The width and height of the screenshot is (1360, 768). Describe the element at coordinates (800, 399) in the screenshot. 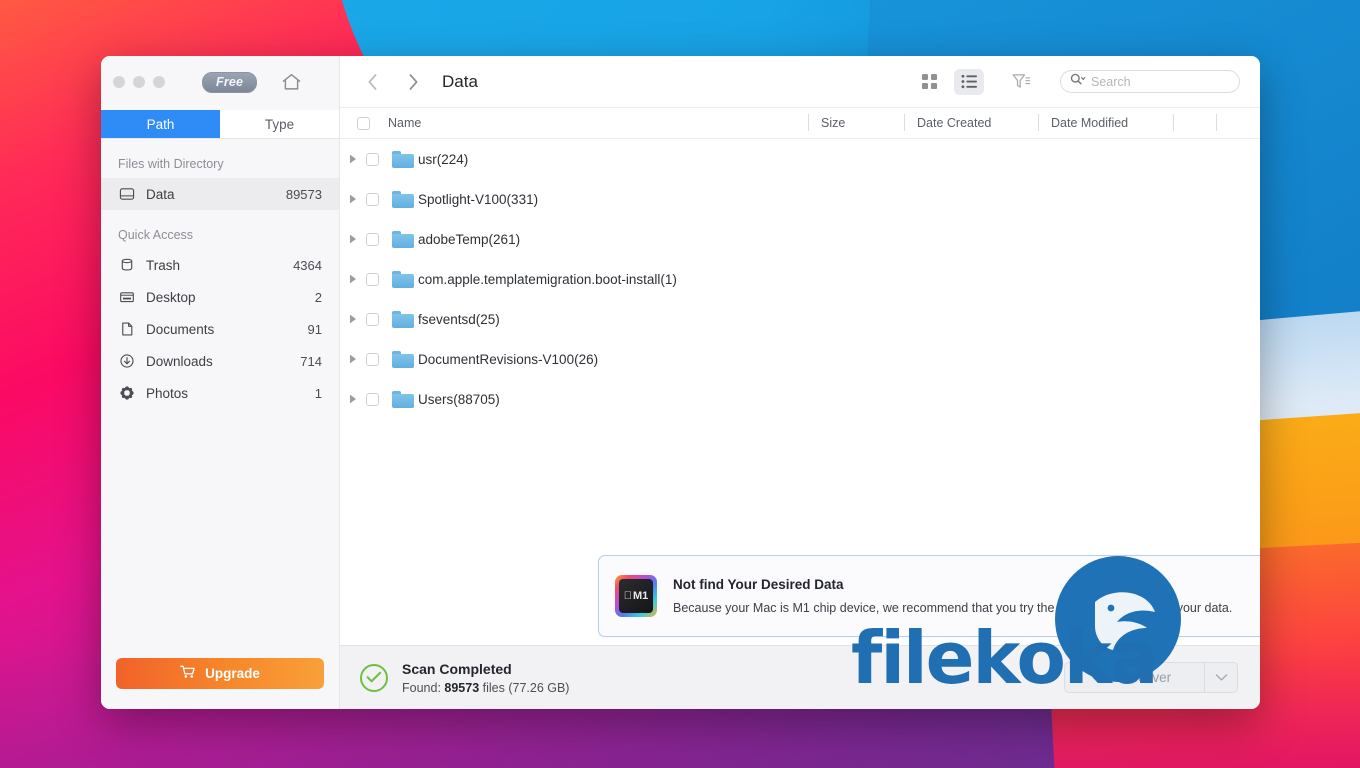

I see `table-row: Users(88705)` at that location.